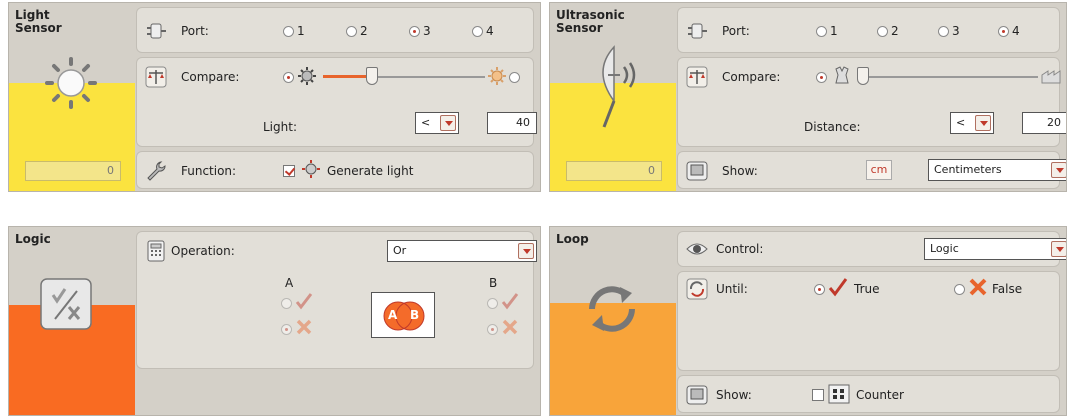 This screenshot has width=1071, height=418. Describe the element at coordinates (697, 395) in the screenshot. I see `display-icon` at that location.